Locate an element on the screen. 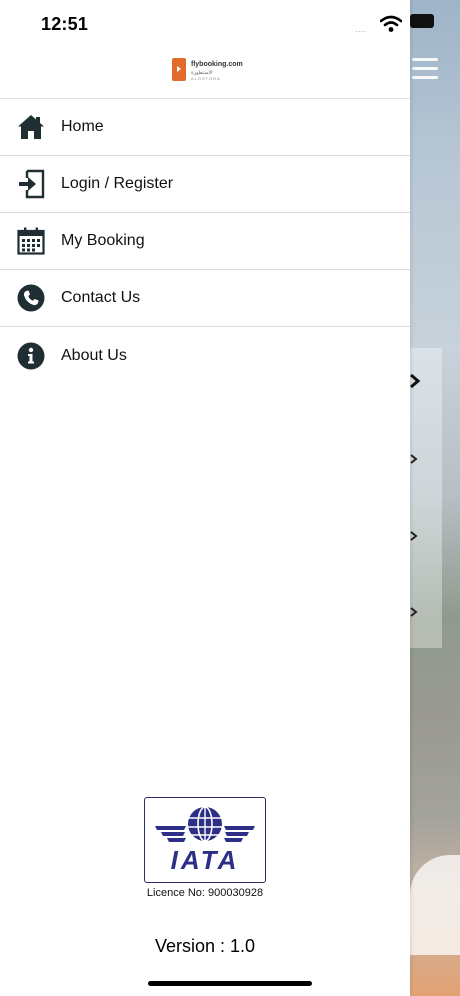  background-app-screen is located at coordinates (435, 498).